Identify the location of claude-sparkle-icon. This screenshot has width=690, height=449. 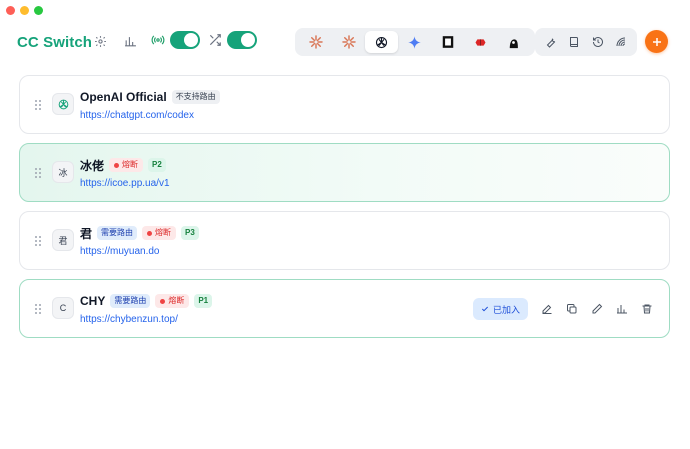
(315, 42).